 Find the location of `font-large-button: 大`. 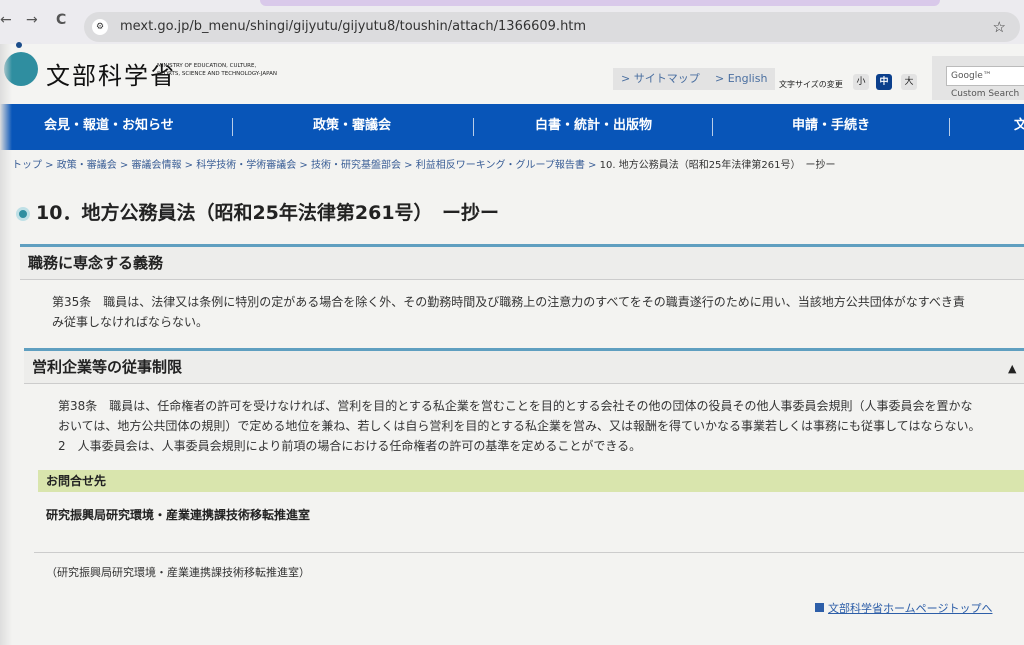

font-large-button: 大 is located at coordinates (909, 82).